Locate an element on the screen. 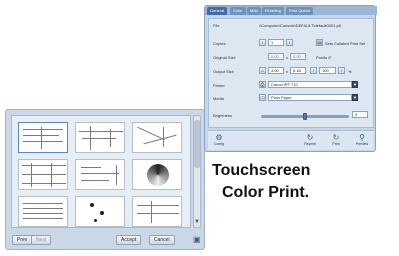 The height and width of the screenshot is (256, 399). copies-decrement-button: ‹ is located at coordinates (262, 42).